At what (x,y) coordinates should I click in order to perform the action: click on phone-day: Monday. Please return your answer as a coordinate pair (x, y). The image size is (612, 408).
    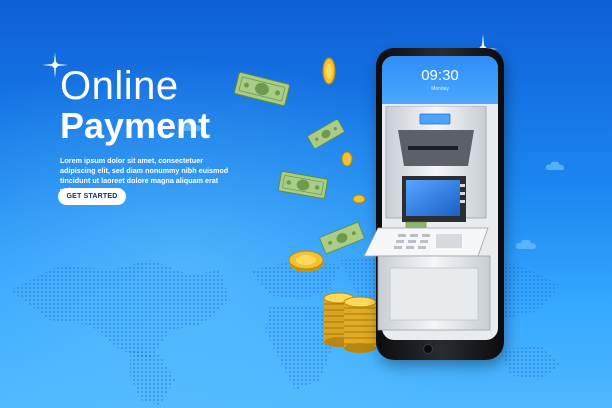
    Looking at the image, I should click on (440, 89).